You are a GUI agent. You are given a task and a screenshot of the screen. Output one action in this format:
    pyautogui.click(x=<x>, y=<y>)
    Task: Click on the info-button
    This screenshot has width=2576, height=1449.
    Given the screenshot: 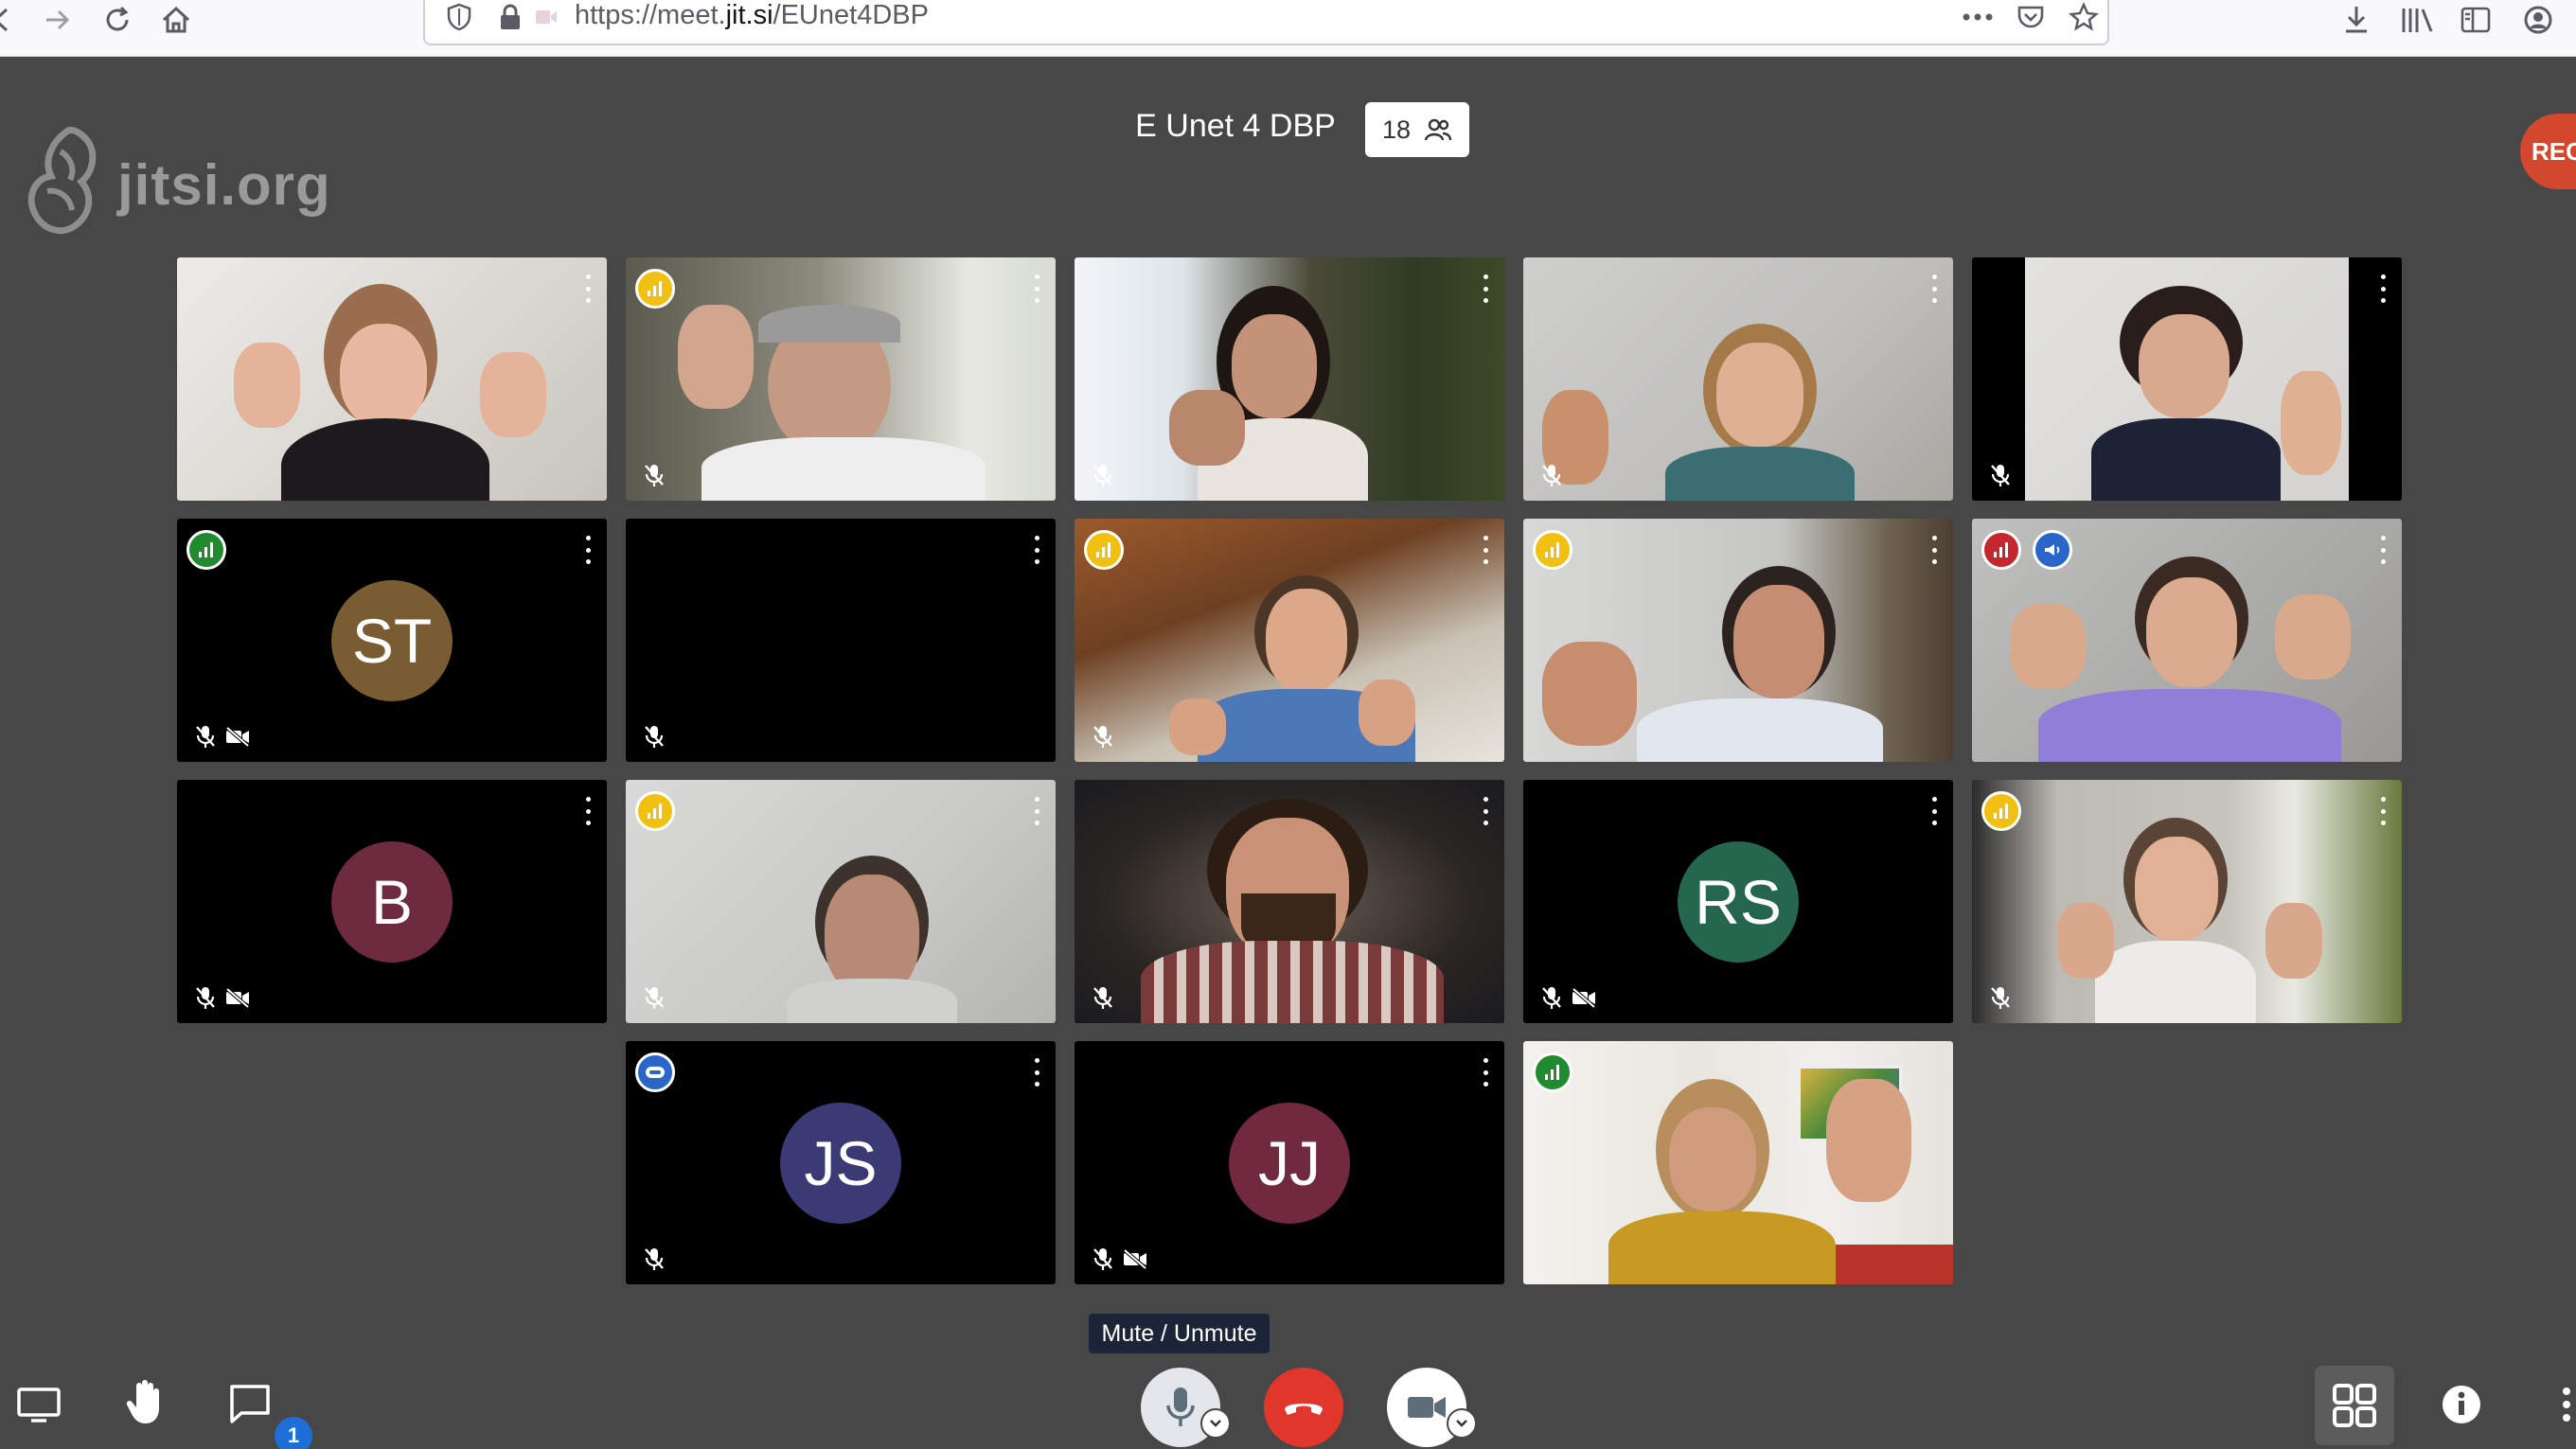 What is the action you would take?
    pyautogui.click(x=2462, y=1404)
    